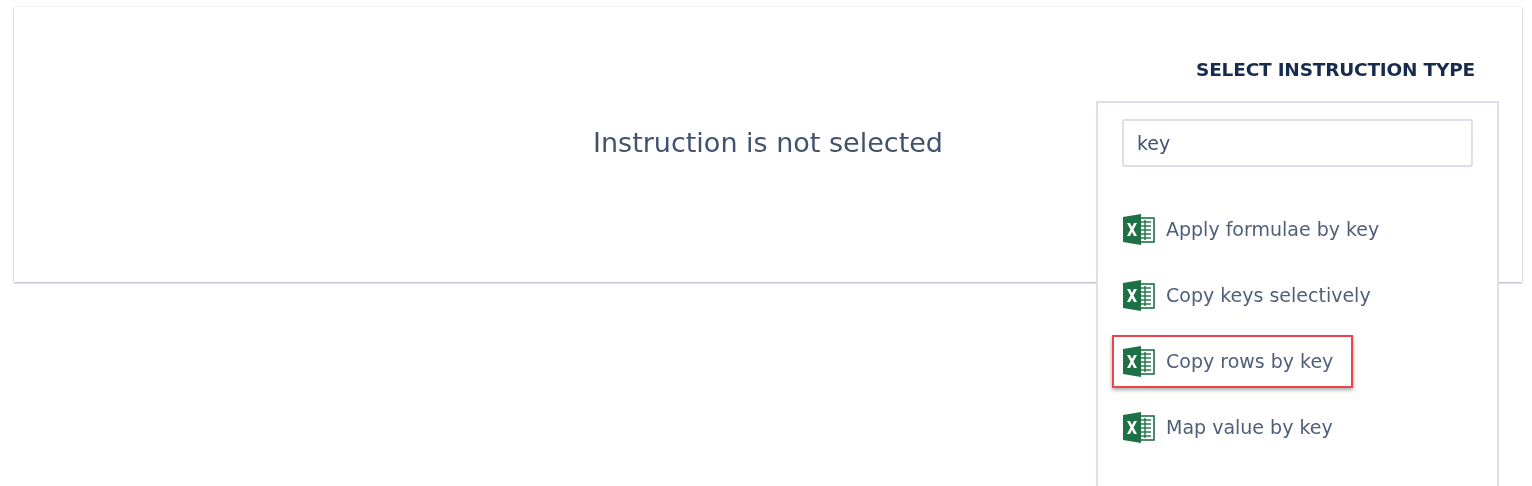  I want to click on menu-option: Copy rows by key, so click(1233, 361).